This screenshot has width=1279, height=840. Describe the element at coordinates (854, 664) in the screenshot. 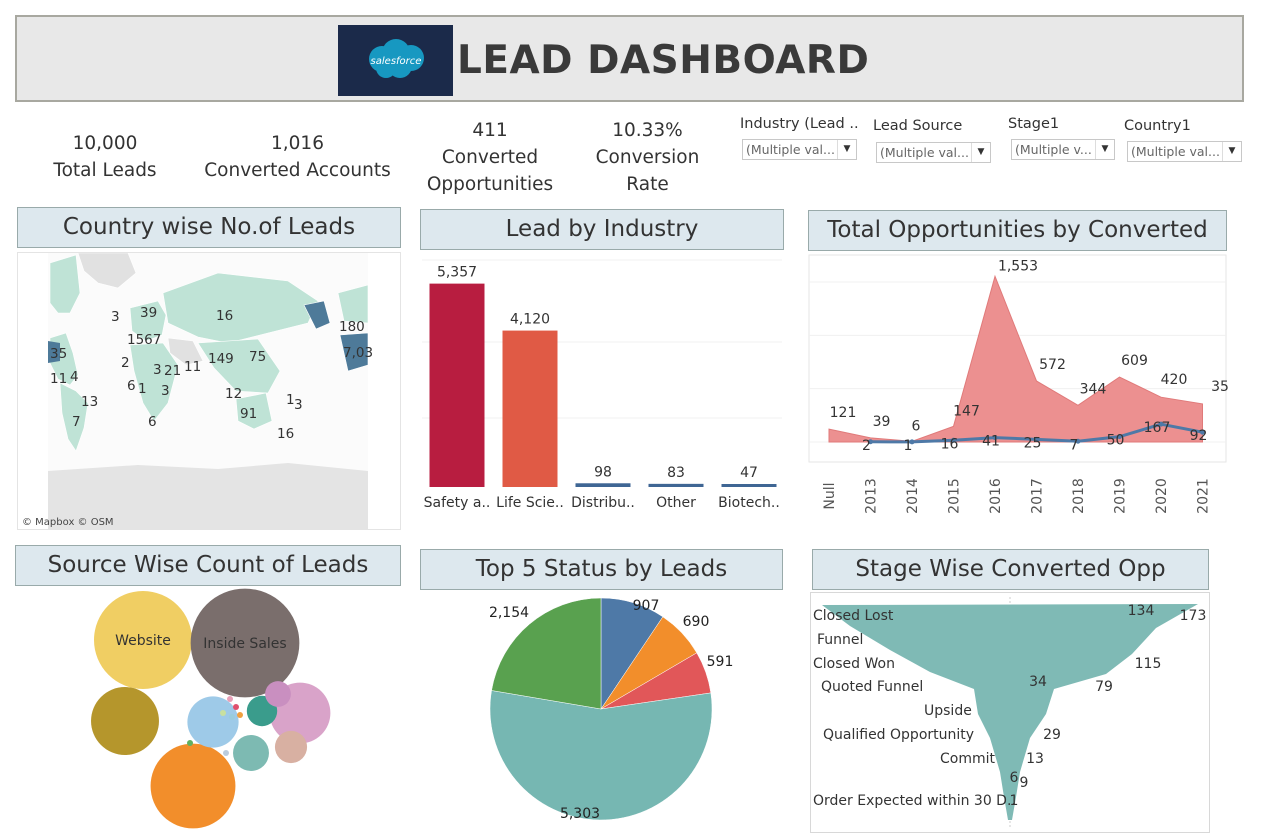

I see `stage-label: Closed Won` at that location.